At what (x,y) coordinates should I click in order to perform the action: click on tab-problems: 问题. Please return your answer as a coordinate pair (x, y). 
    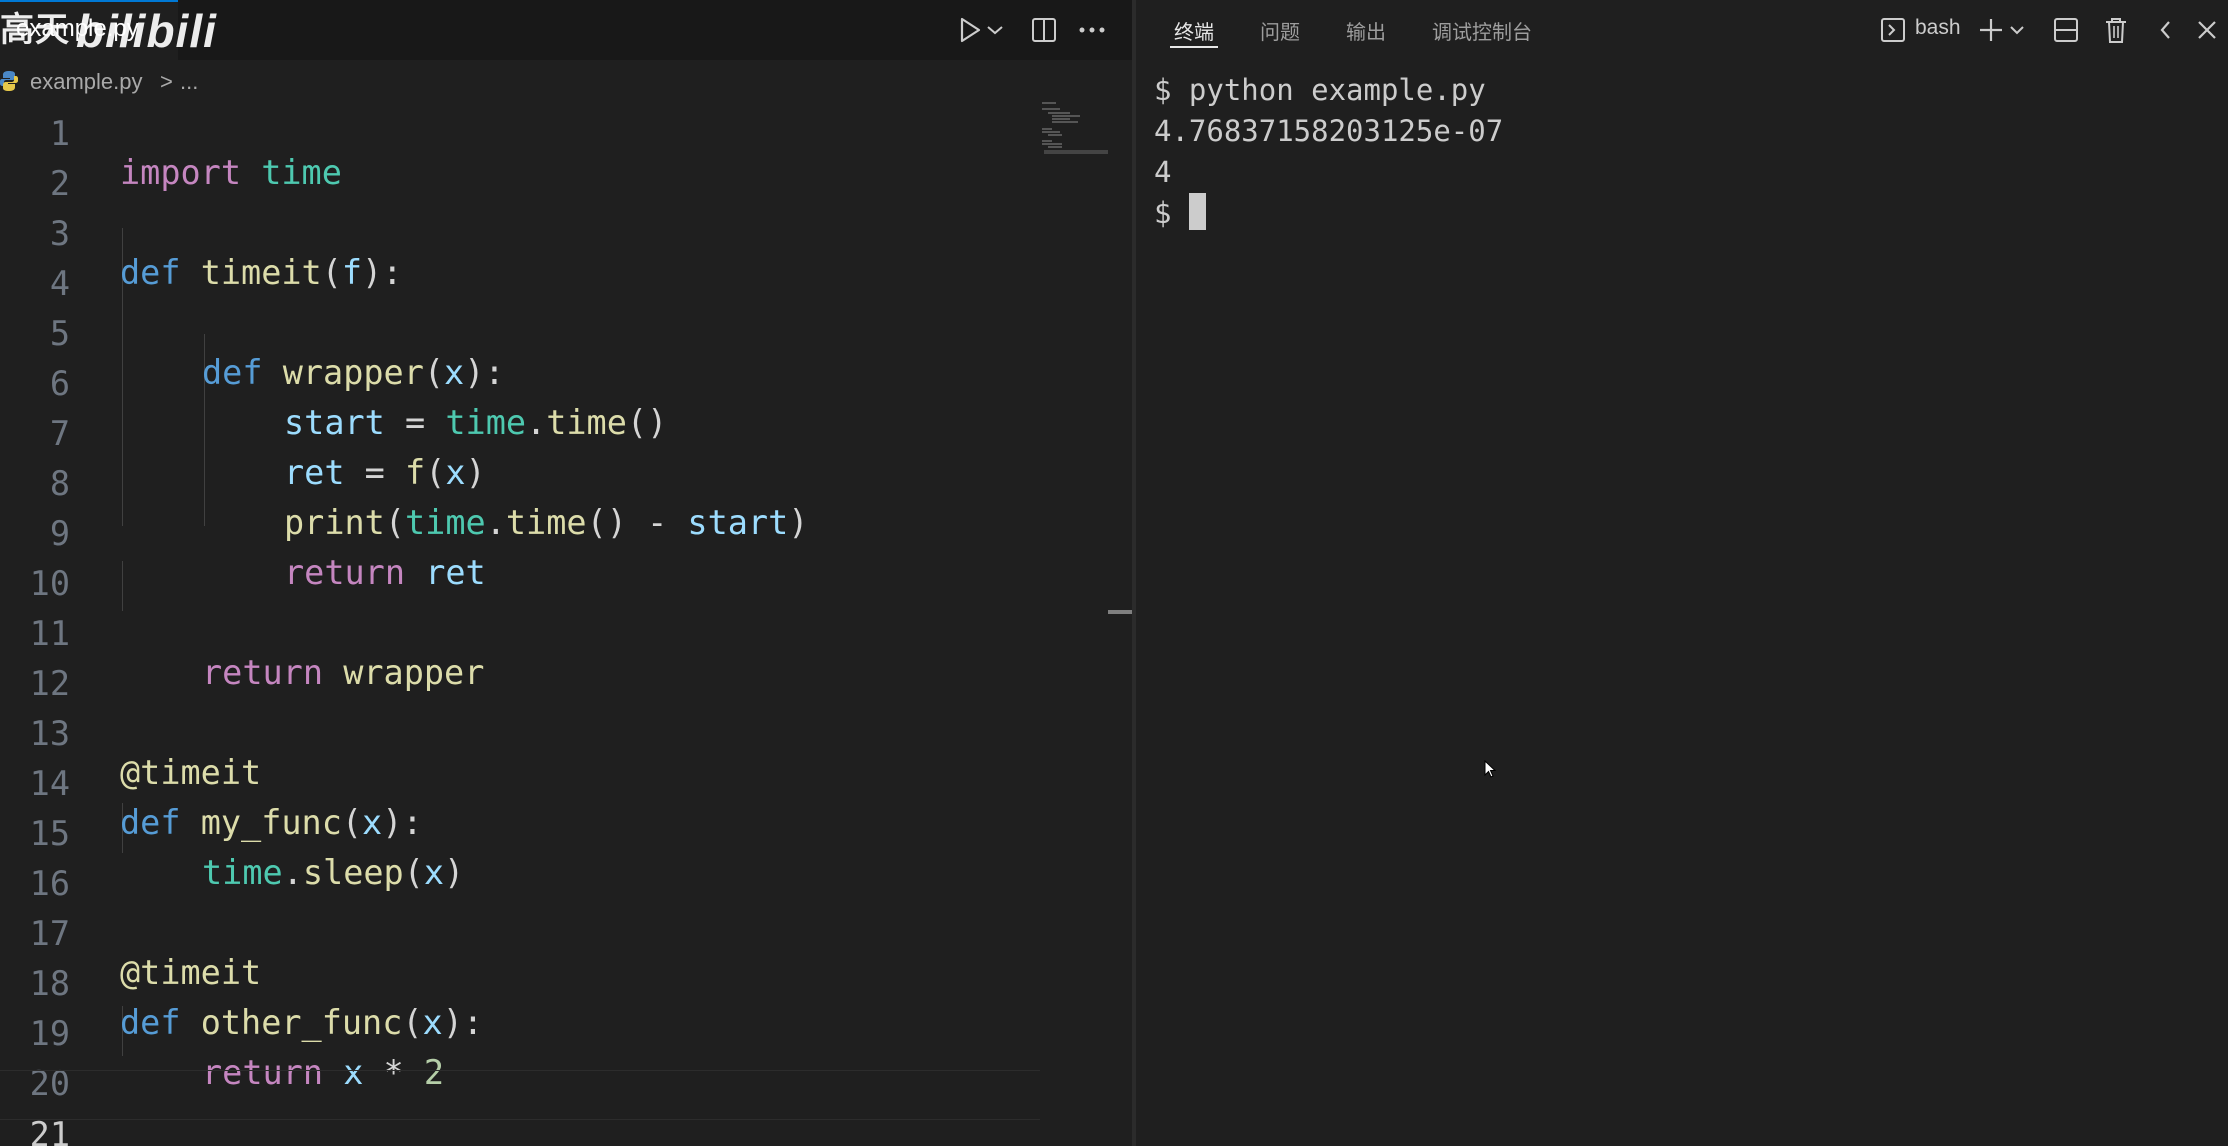
    Looking at the image, I should click on (1280, 30).